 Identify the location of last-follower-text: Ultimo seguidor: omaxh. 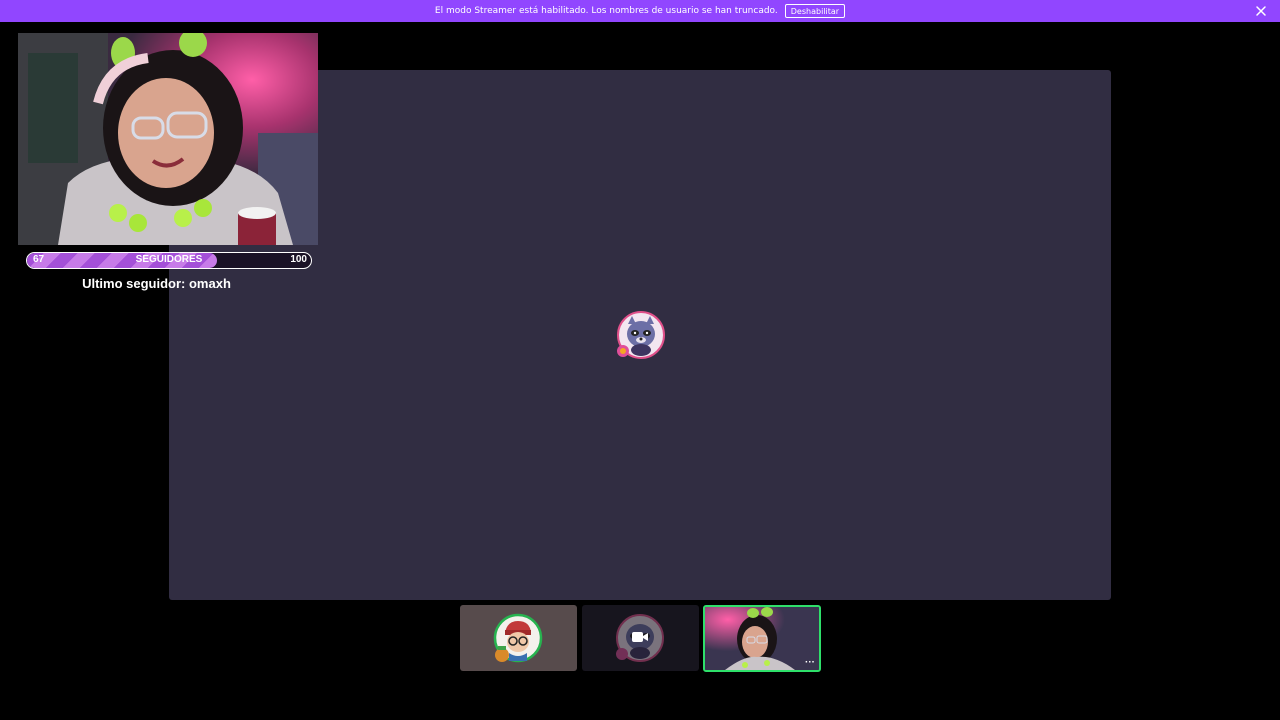
(156, 283).